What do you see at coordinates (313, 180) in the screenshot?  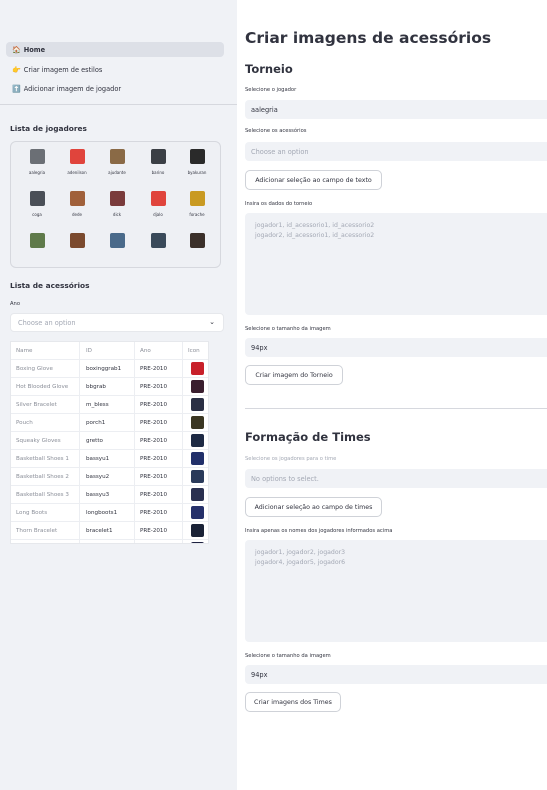 I see `add-to-text-field-button: Adicionar seleção ao campo de texto` at bounding box center [313, 180].